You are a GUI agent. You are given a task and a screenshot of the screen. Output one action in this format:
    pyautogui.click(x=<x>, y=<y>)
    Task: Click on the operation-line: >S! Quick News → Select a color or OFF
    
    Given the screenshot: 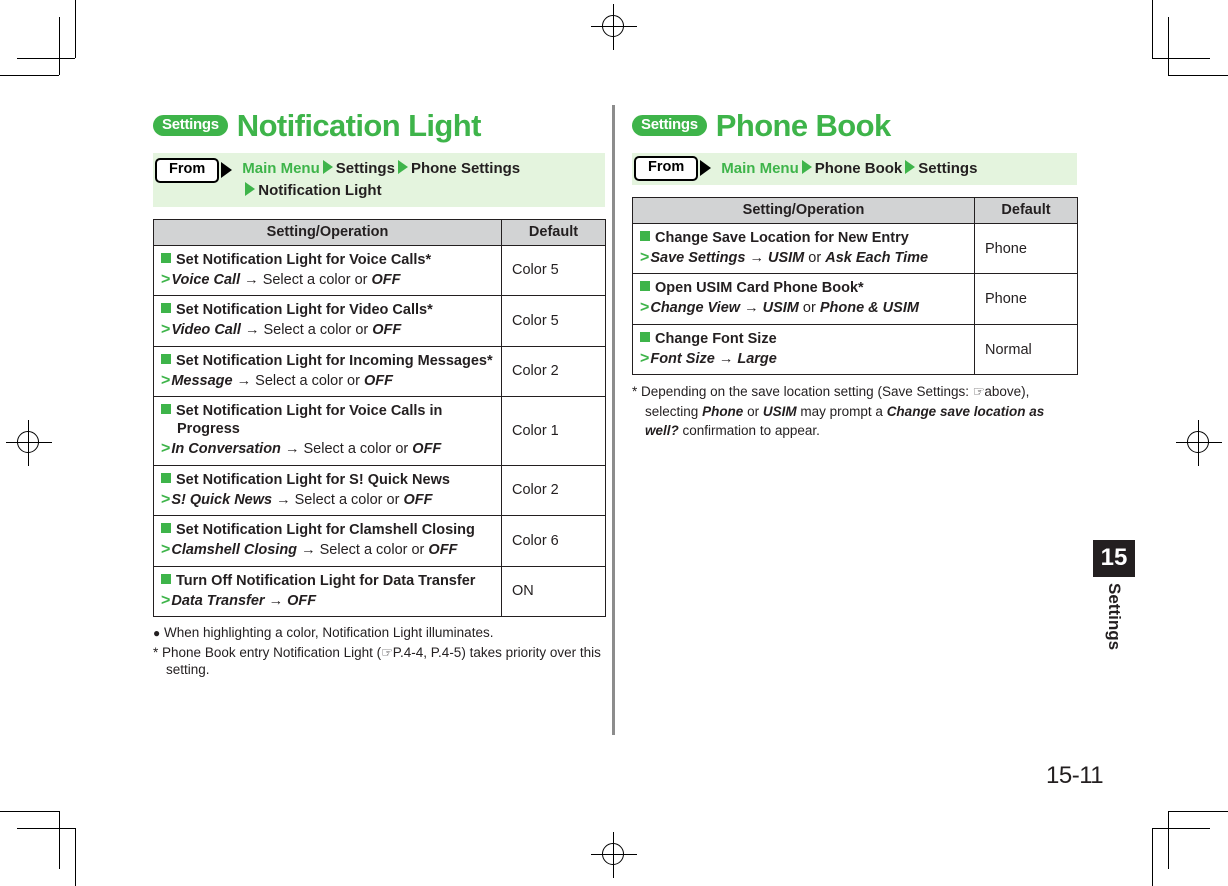 What is the action you would take?
    pyautogui.click(x=328, y=499)
    